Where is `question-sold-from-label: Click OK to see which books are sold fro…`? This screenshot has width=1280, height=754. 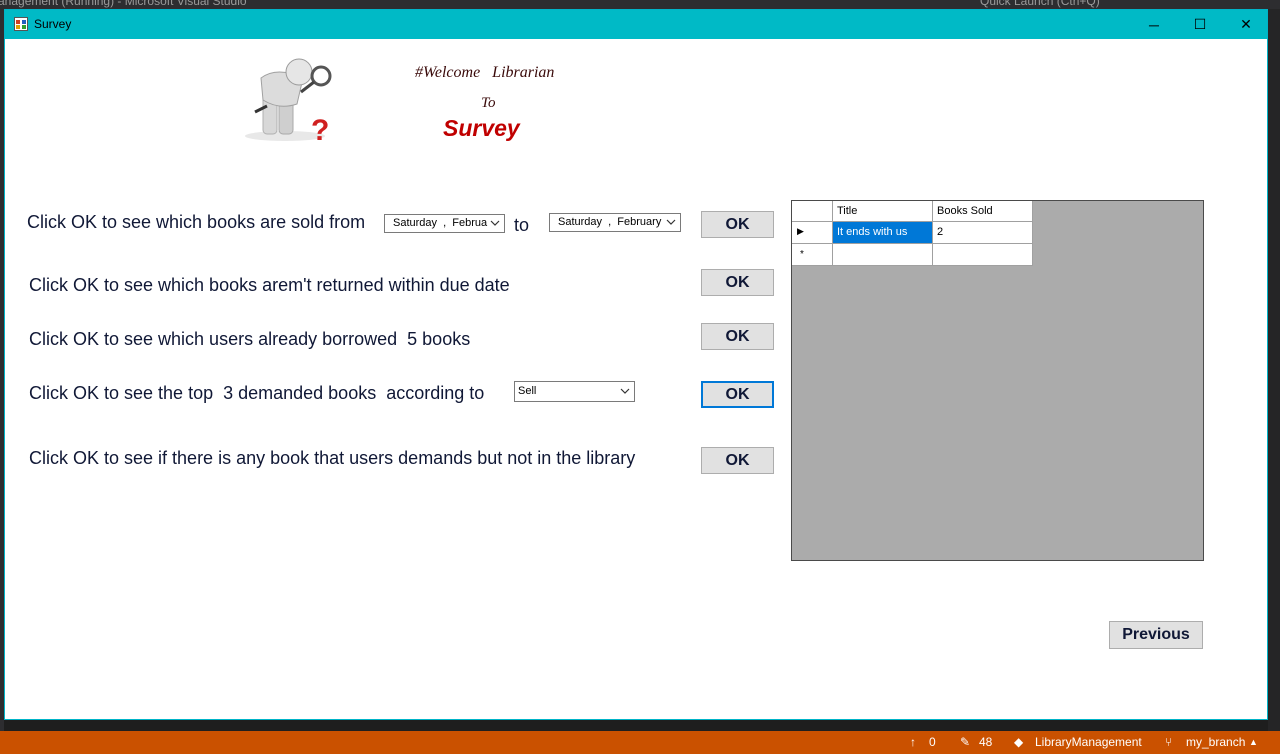
question-sold-from-label: Click OK to see which books are sold fro… is located at coordinates (196, 222).